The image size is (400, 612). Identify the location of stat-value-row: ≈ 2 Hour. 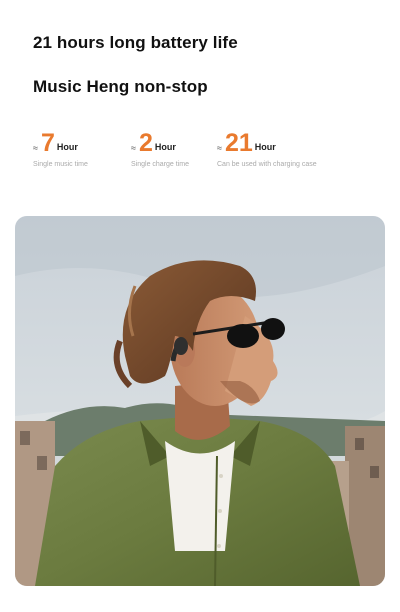
(160, 143).